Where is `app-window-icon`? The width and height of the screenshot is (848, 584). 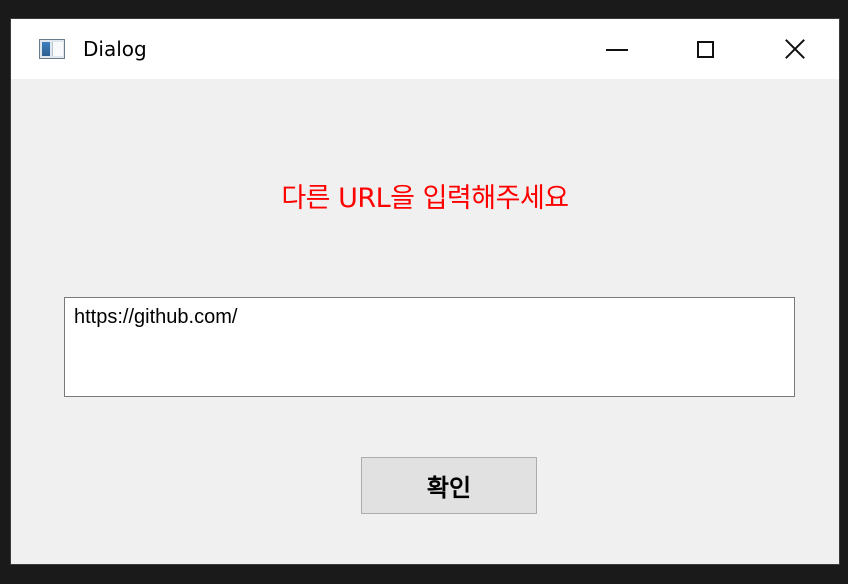 app-window-icon is located at coordinates (52, 49).